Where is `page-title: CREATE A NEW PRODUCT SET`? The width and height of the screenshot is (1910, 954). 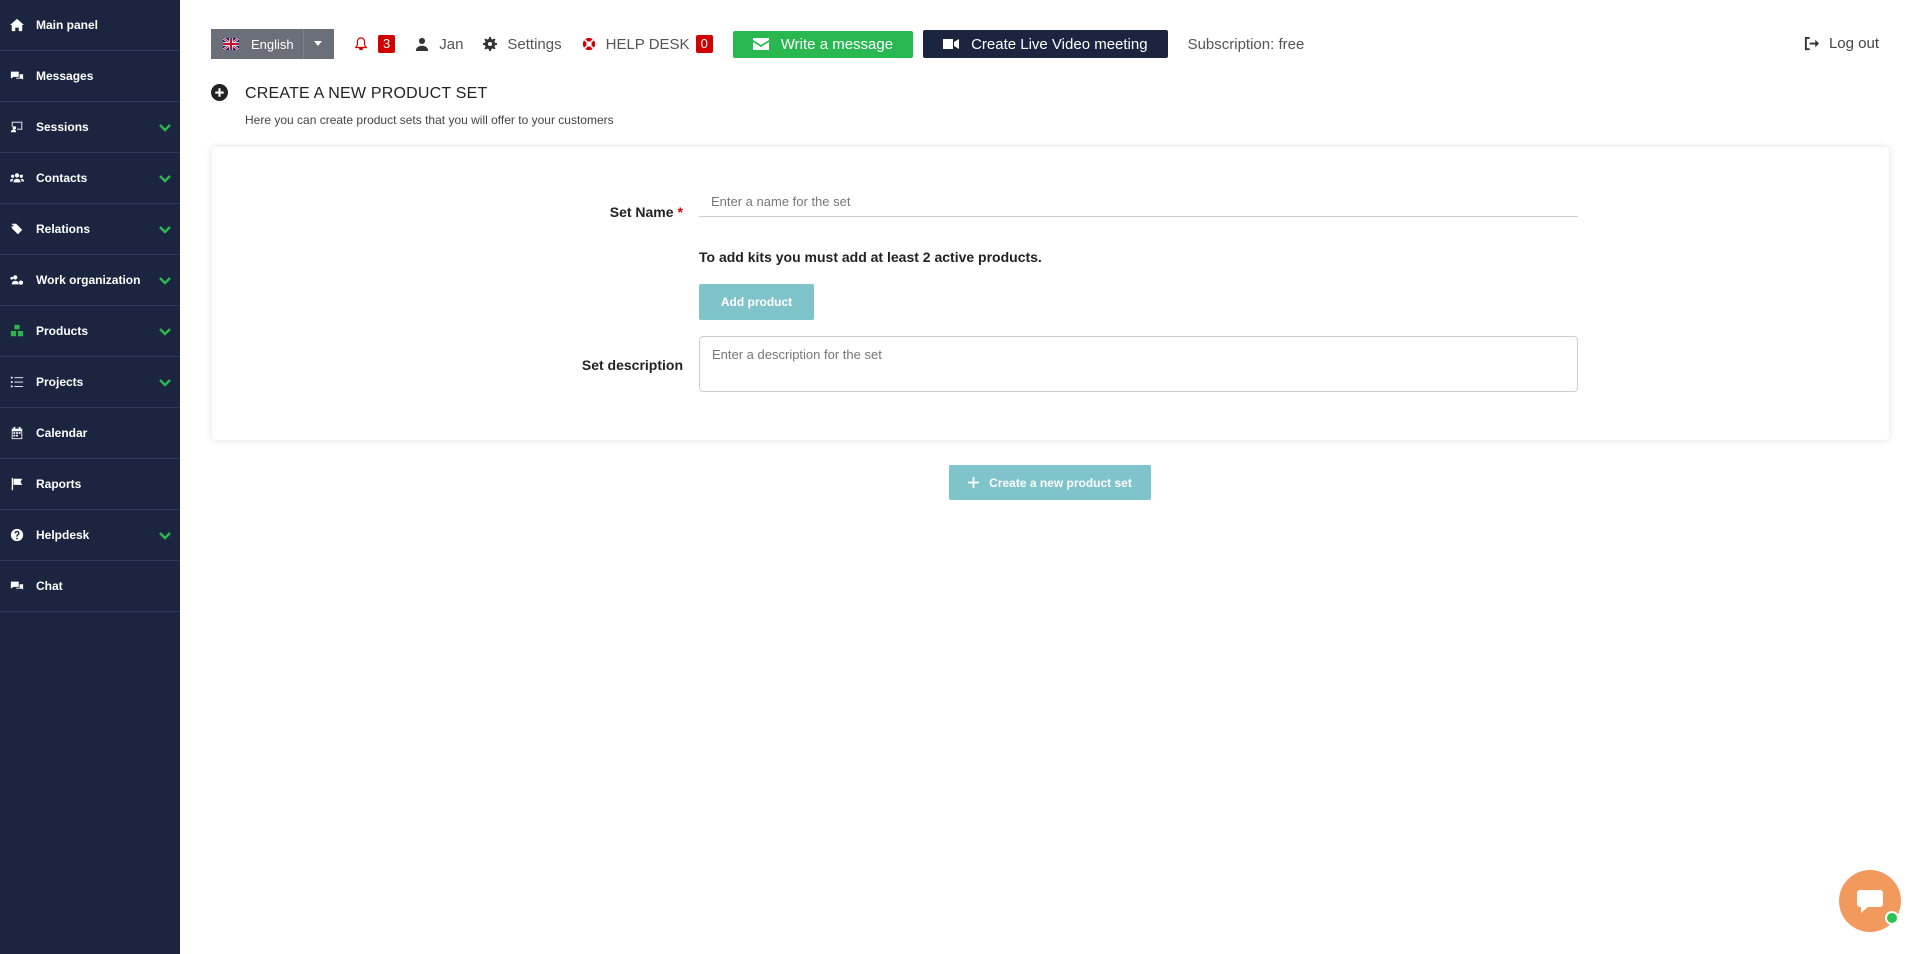
page-title: CREATE A NEW PRODUCT SET is located at coordinates (366, 93).